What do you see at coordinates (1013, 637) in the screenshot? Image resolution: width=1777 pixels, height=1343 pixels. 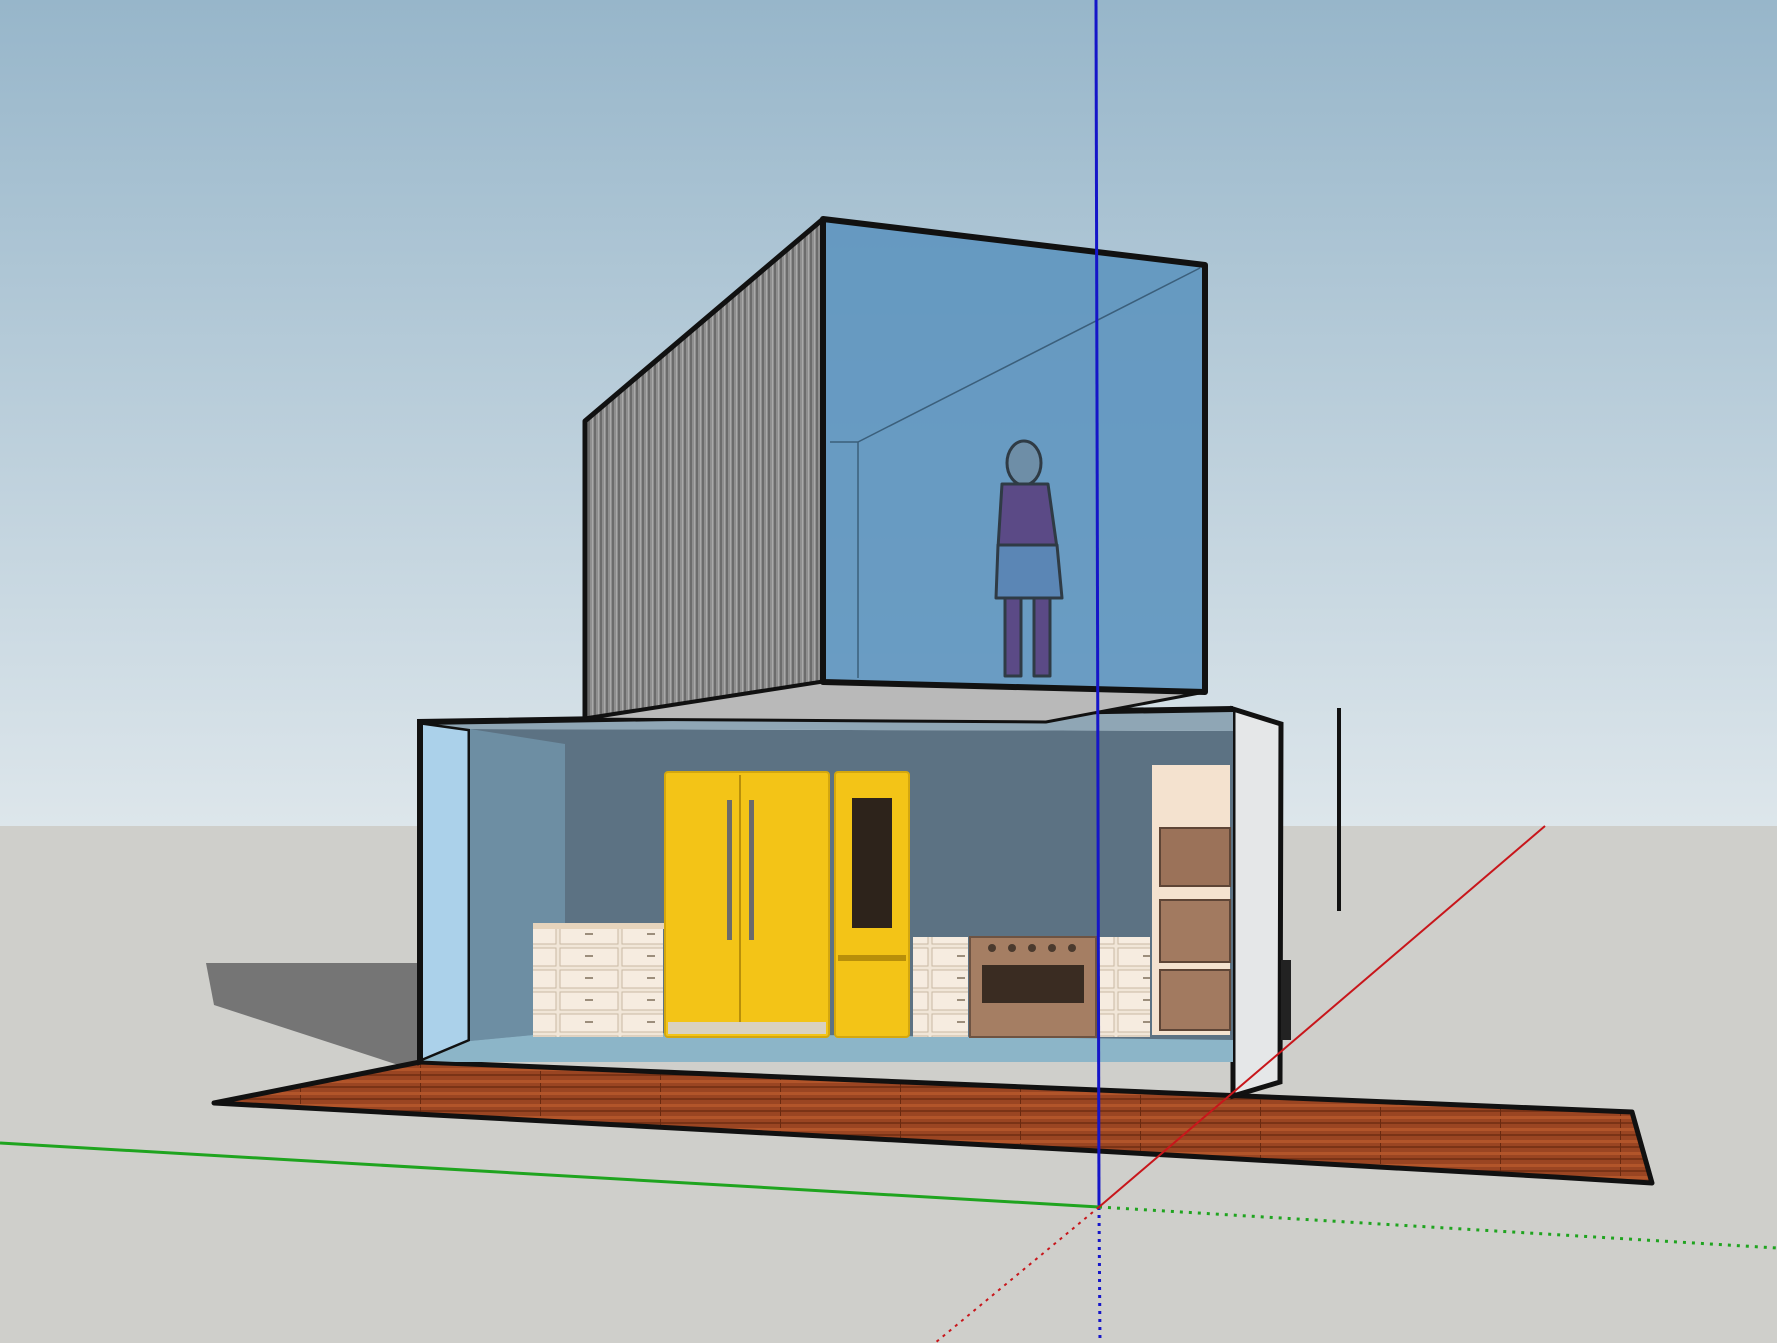 I see `figure-leg-left` at bounding box center [1013, 637].